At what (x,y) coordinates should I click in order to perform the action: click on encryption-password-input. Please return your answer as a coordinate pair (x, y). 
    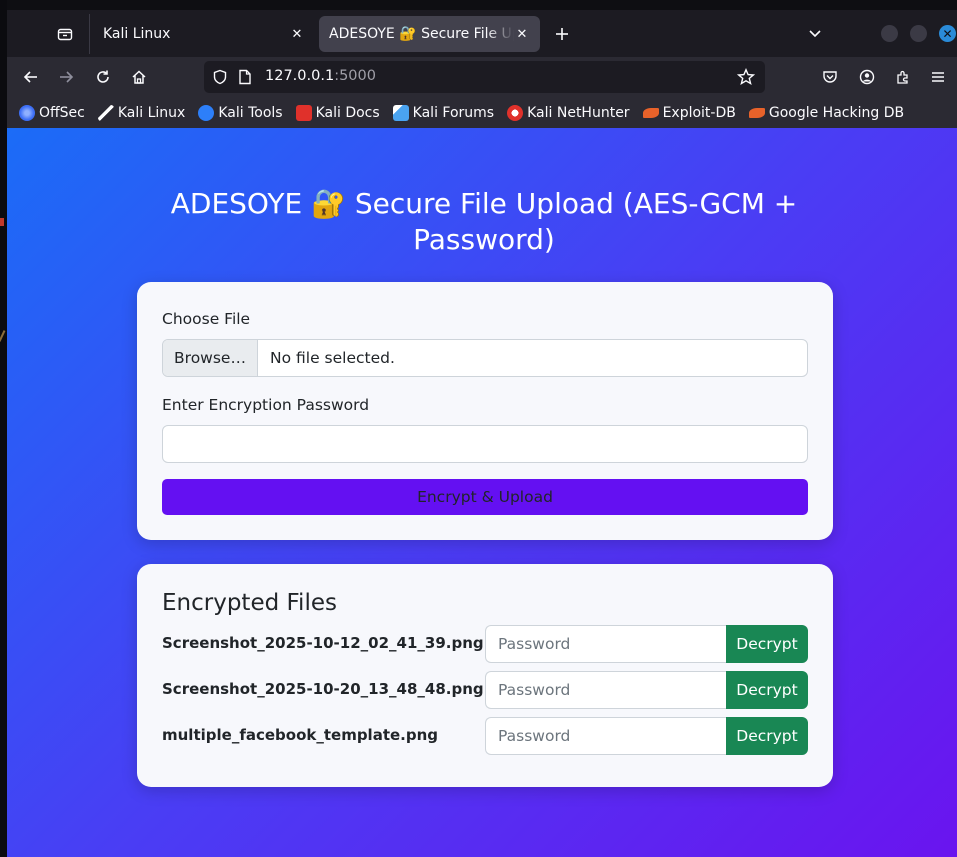
    Looking at the image, I should click on (485, 444).